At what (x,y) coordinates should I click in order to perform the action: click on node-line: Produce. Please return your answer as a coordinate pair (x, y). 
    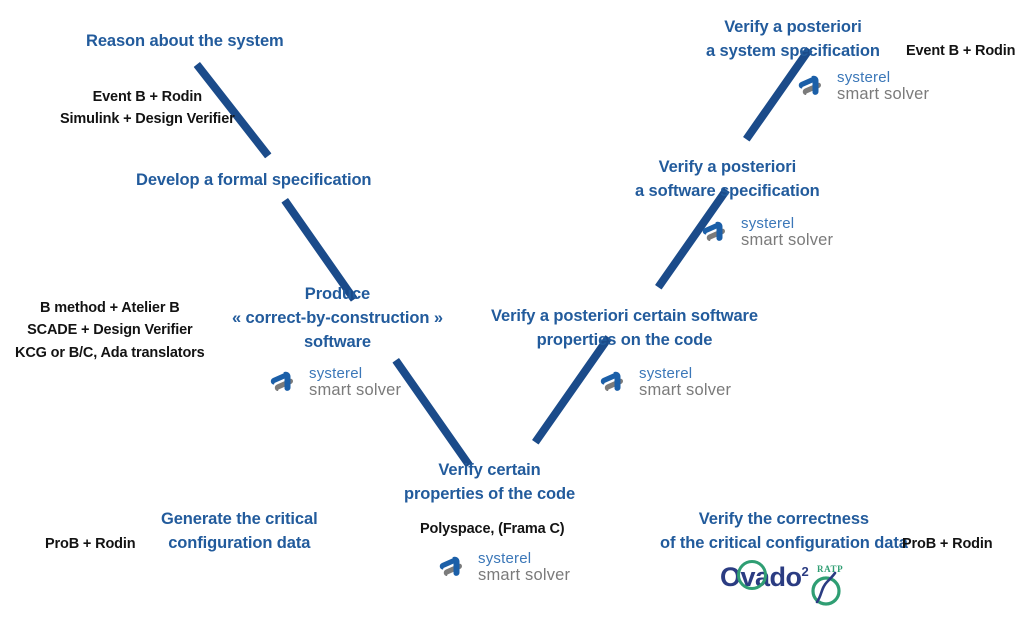
    Looking at the image, I should click on (337, 294).